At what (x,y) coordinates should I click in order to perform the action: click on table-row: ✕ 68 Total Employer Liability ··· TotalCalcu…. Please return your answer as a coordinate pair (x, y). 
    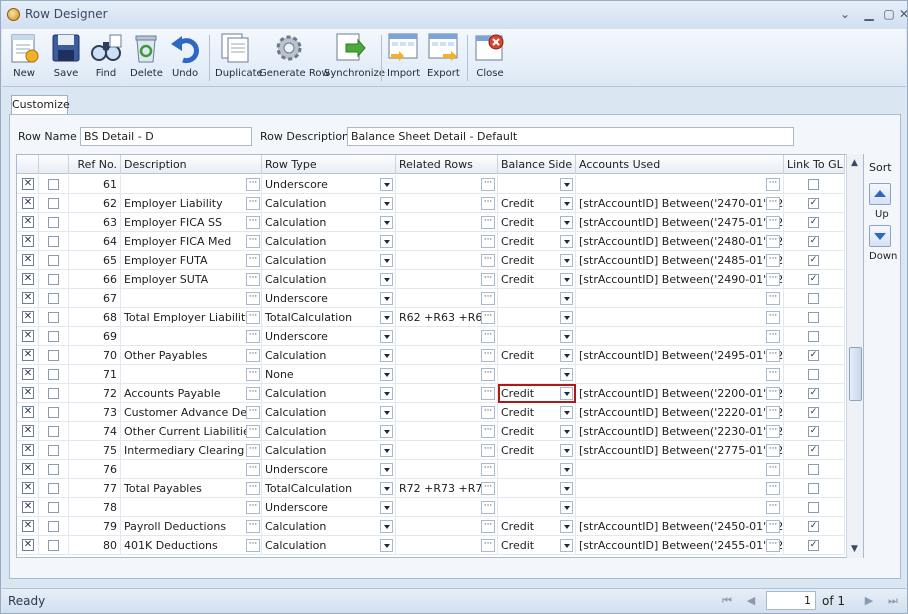
    Looking at the image, I should click on (431, 317).